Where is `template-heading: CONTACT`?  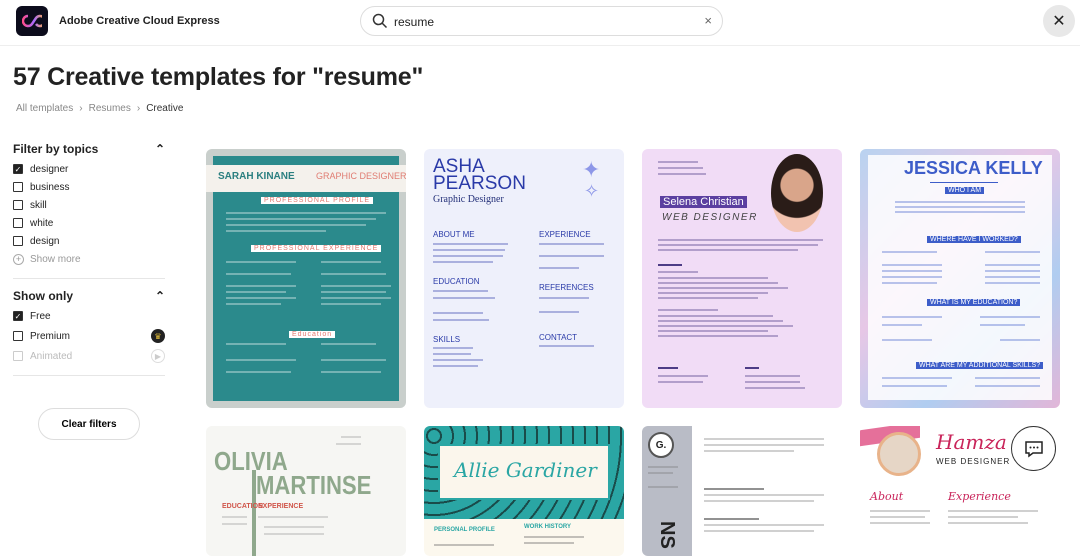
template-heading: CONTACT is located at coordinates (558, 337).